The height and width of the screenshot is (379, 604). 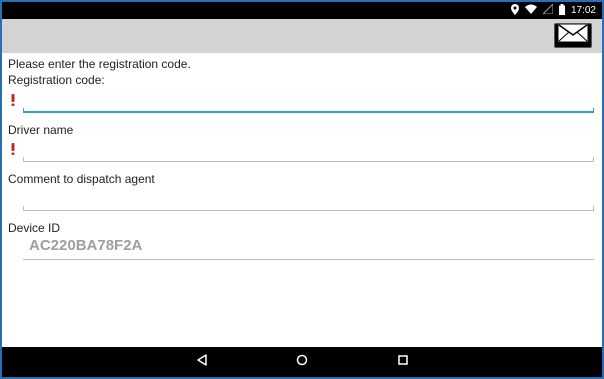 I want to click on driver-name-label: Driver name, so click(x=41, y=130).